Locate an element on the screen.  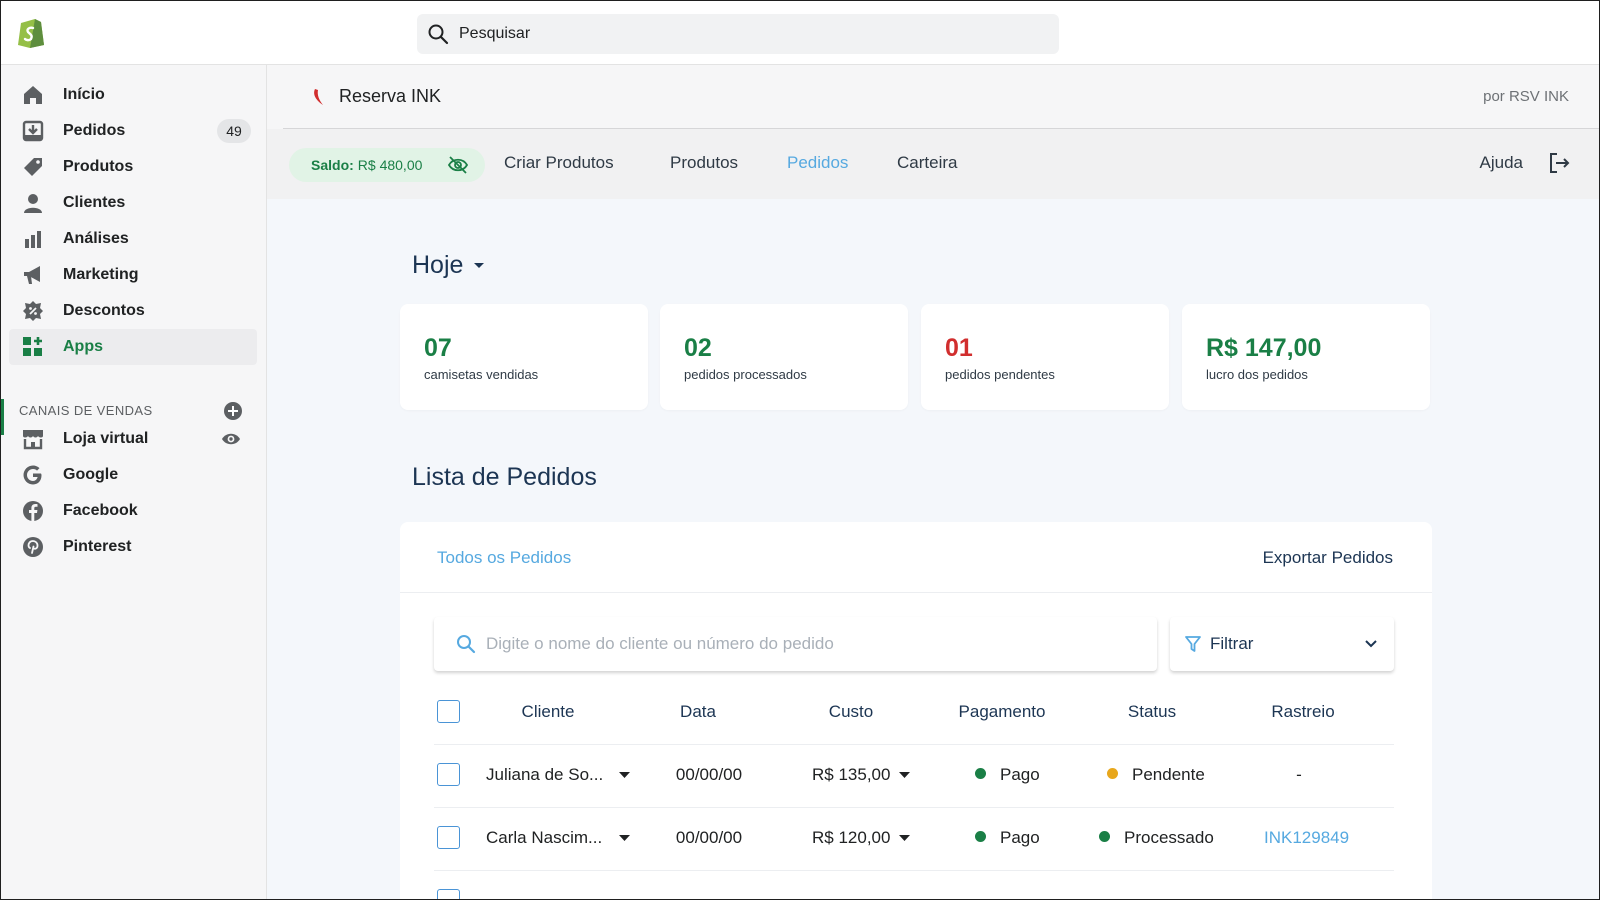
col-header-cliente: Cliente is located at coordinates (548, 712).